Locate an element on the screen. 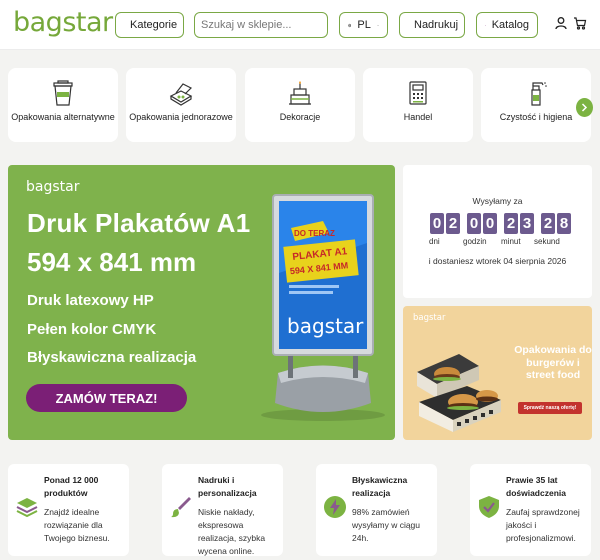  site-header: bagstar Kategorie PL Nadrukuj Katalog is located at coordinates (300, 25).